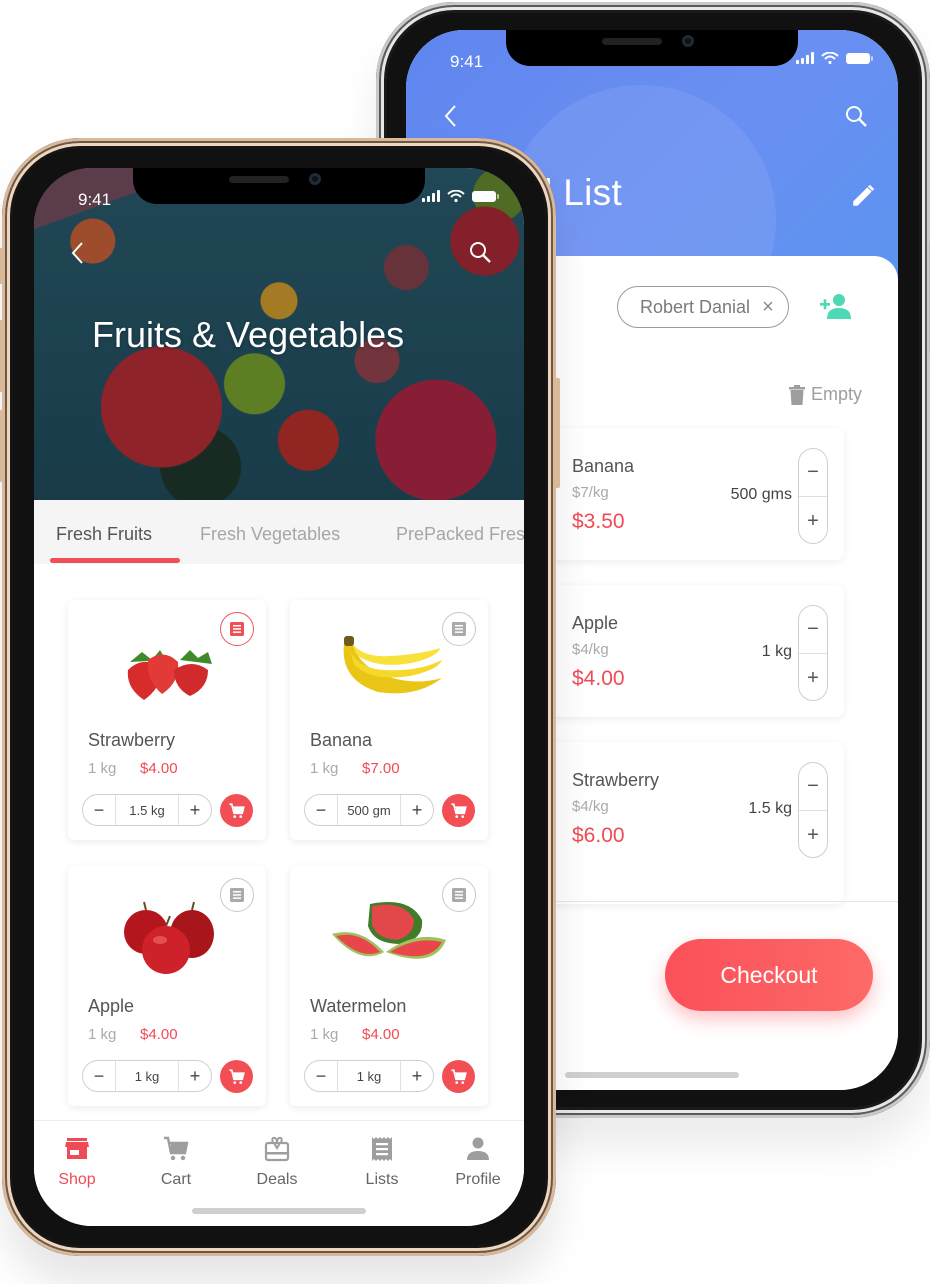 The width and height of the screenshot is (930, 1284). I want to click on product-card: Banana 1 kg $7.00 − 500 gm +, so click(389, 720).